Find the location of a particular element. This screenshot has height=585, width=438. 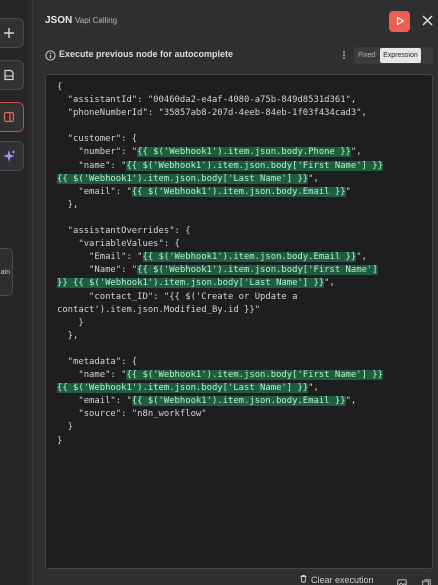

toggle-panel-button is located at coordinates (12, 117).